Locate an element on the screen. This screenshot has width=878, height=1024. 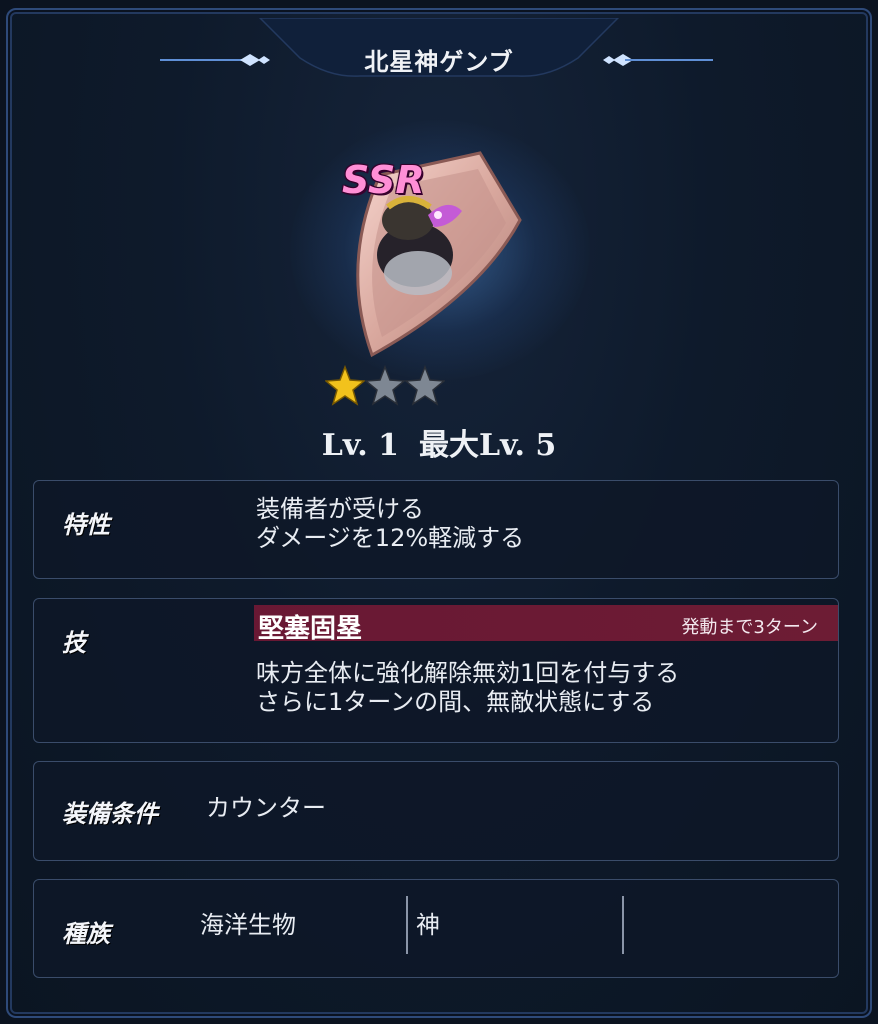
race-panel: 種族 海洋生物 神 is located at coordinates (436, 928).